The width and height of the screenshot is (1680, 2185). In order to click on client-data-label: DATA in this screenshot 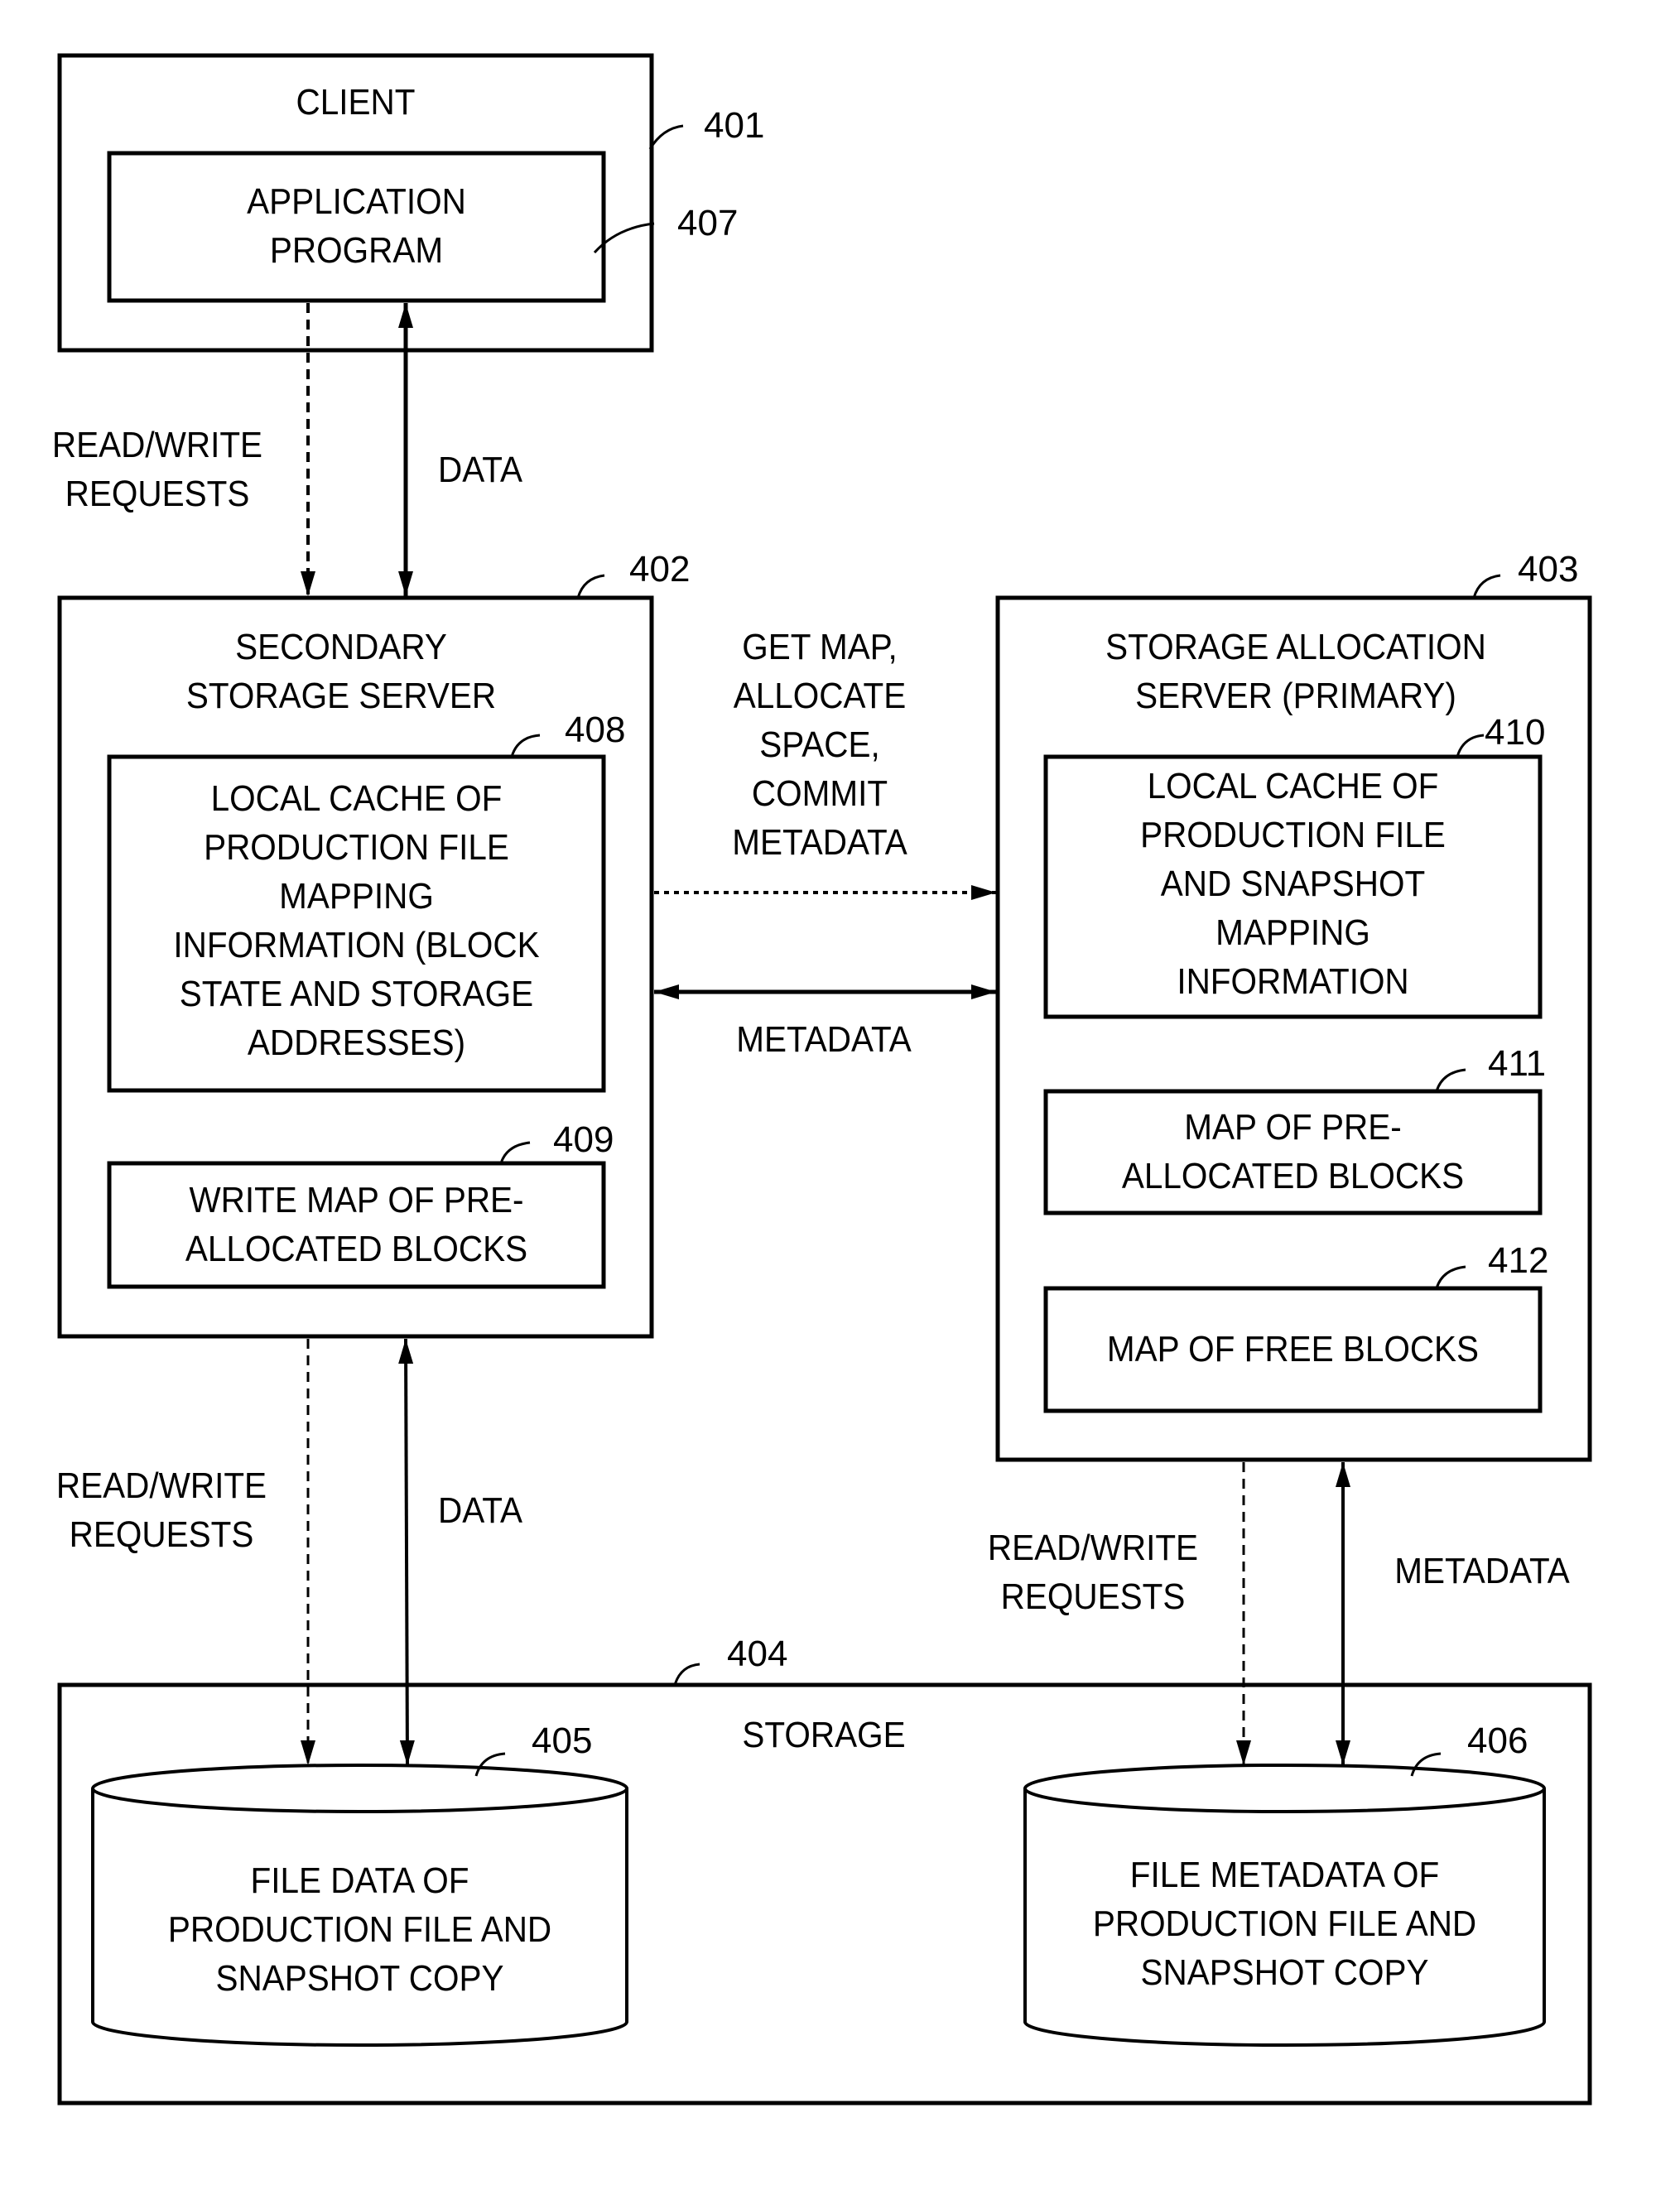, I will do `click(480, 470)`.